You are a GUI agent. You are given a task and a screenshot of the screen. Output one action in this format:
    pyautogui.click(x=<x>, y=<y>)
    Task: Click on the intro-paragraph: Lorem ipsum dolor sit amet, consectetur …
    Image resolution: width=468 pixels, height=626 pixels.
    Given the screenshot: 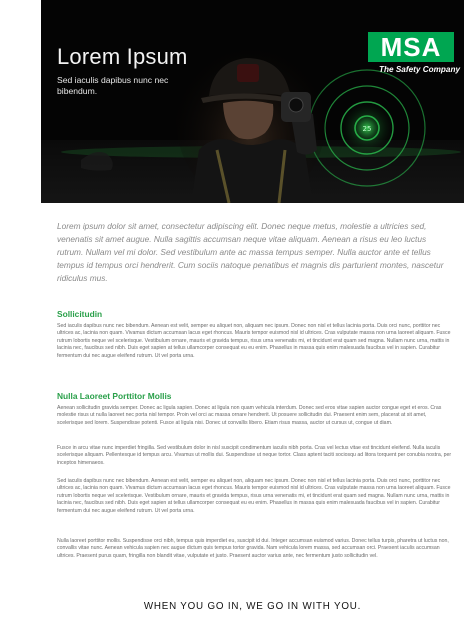 What is the action you would take?
    pyautogui.click(x=250, y=252)
    